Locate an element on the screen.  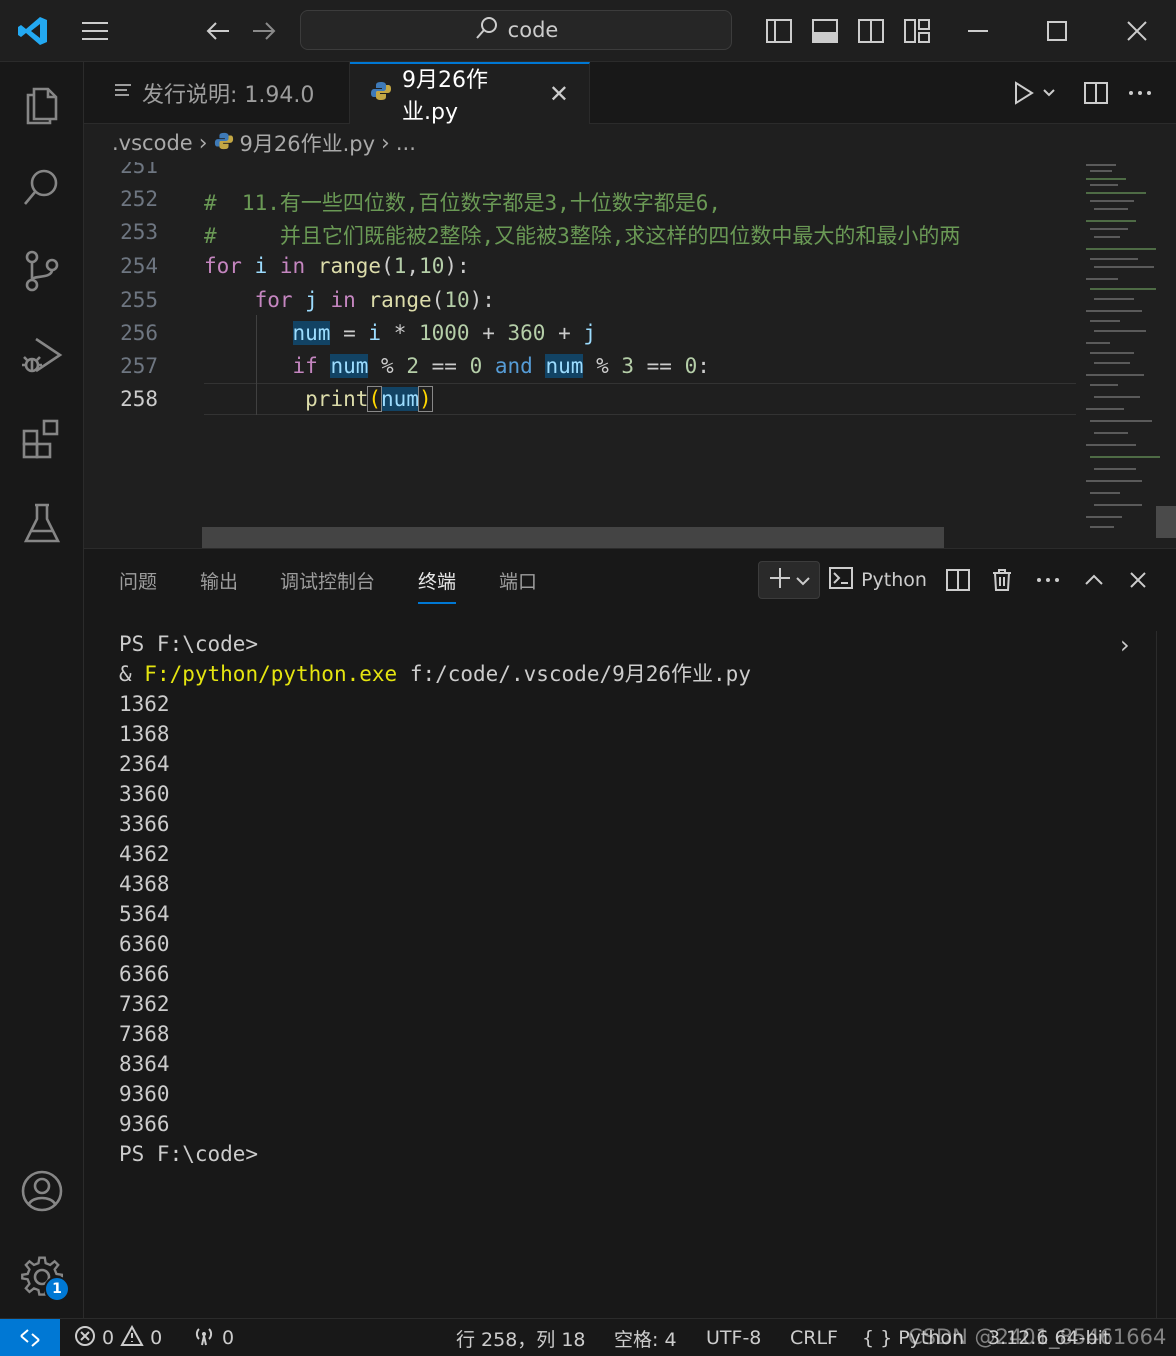
terminal-icon is located at coordinates (841, 580).